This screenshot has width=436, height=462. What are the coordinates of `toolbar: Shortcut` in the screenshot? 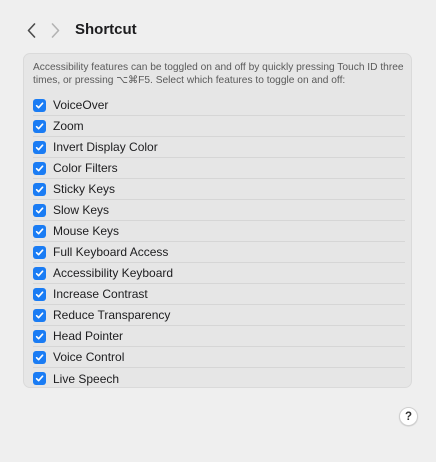 It's located at (218, 28).